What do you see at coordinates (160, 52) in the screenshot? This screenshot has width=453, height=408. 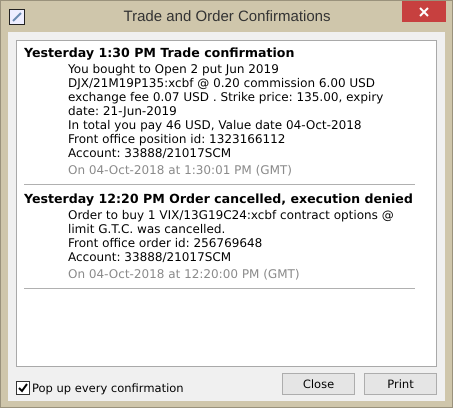 I see `message-heading: Yesterday 1:30 PM Trade confirmation` at bounding box center [160, 52].